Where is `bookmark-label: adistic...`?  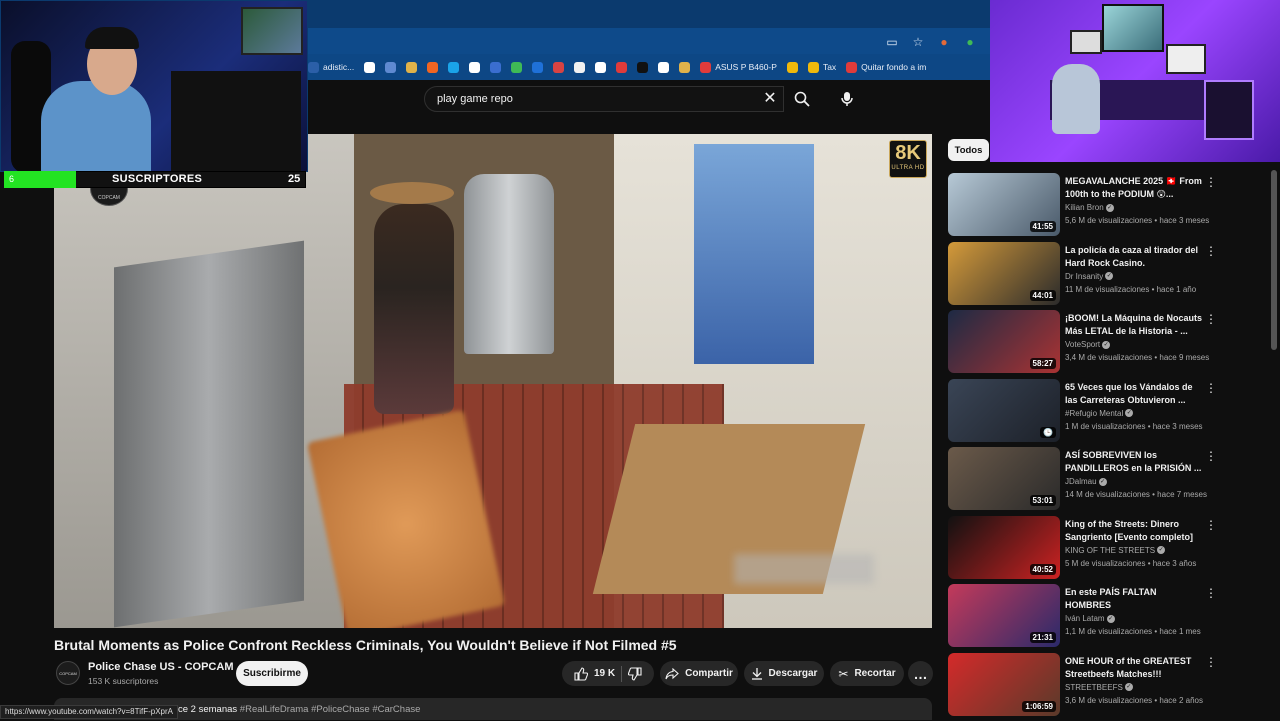
bookmark-label: adistic... is located at coordinates (338, 67).